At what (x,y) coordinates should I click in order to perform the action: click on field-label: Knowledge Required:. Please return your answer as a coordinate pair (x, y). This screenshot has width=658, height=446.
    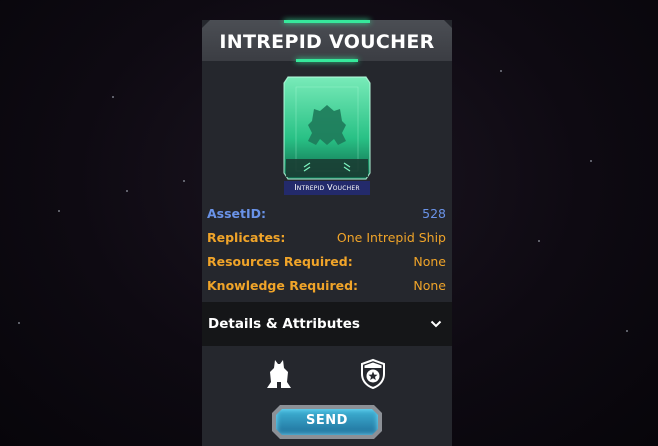
    Looking at the image, I should click on (283, 285).